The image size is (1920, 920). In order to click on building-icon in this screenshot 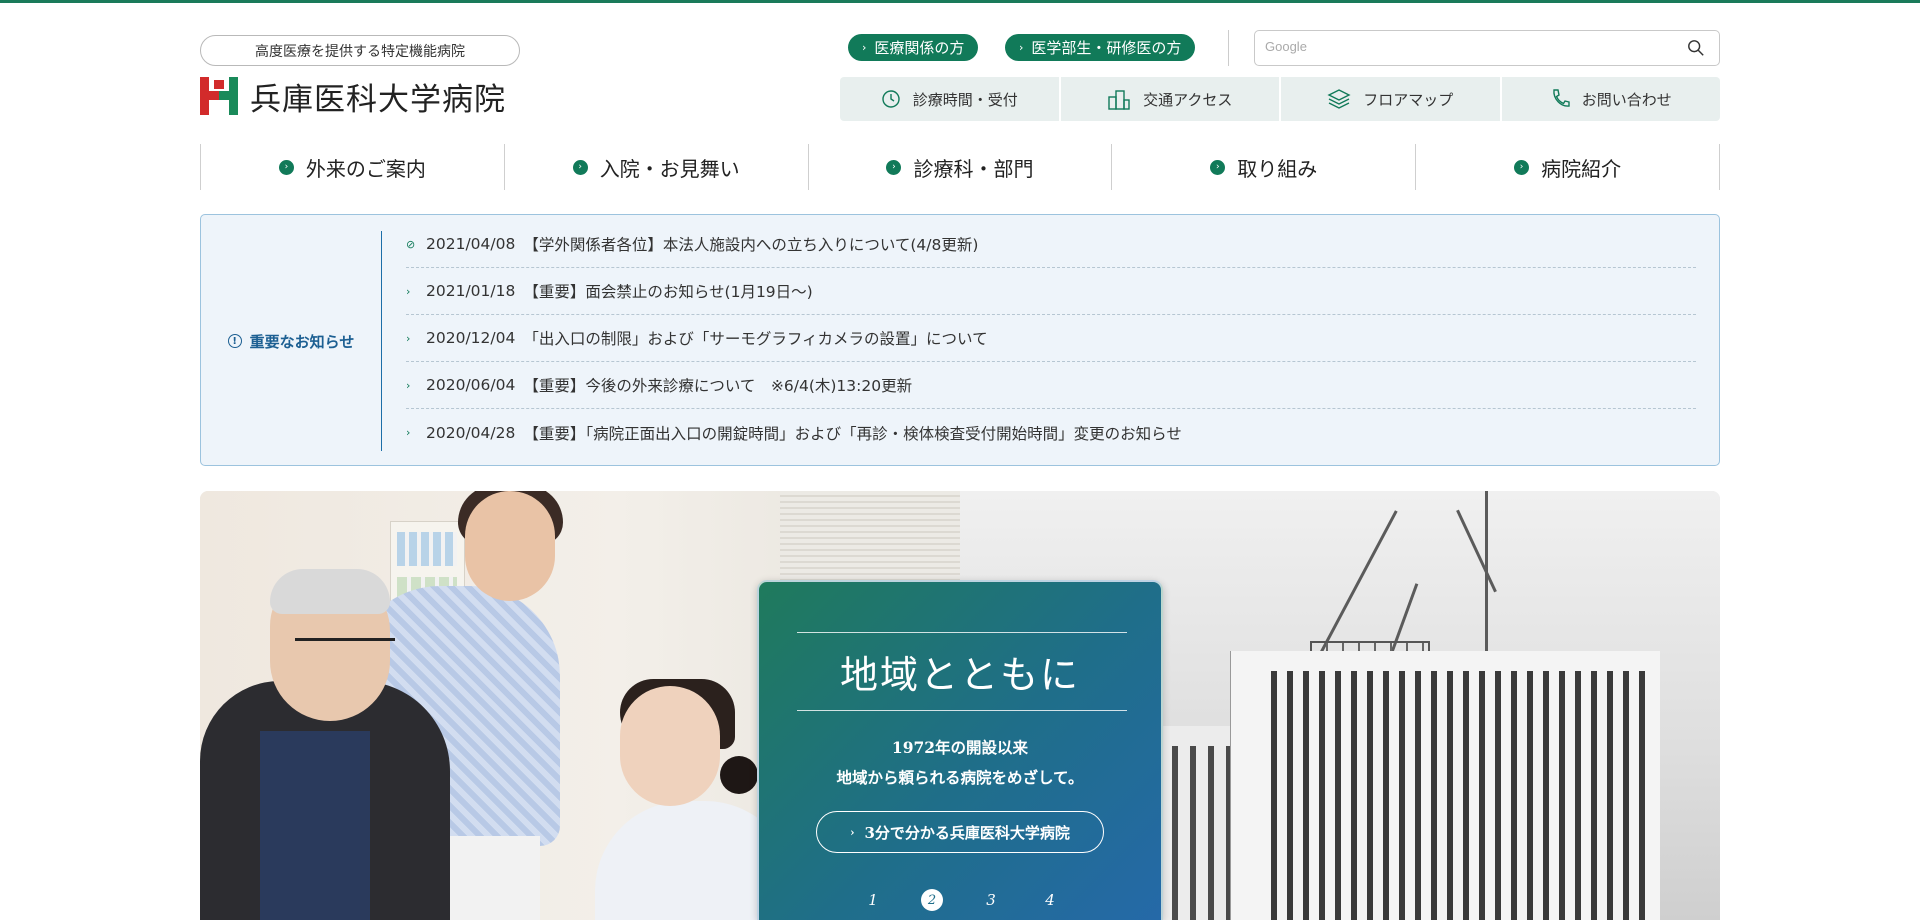, I will do `click(1119, 100)`.